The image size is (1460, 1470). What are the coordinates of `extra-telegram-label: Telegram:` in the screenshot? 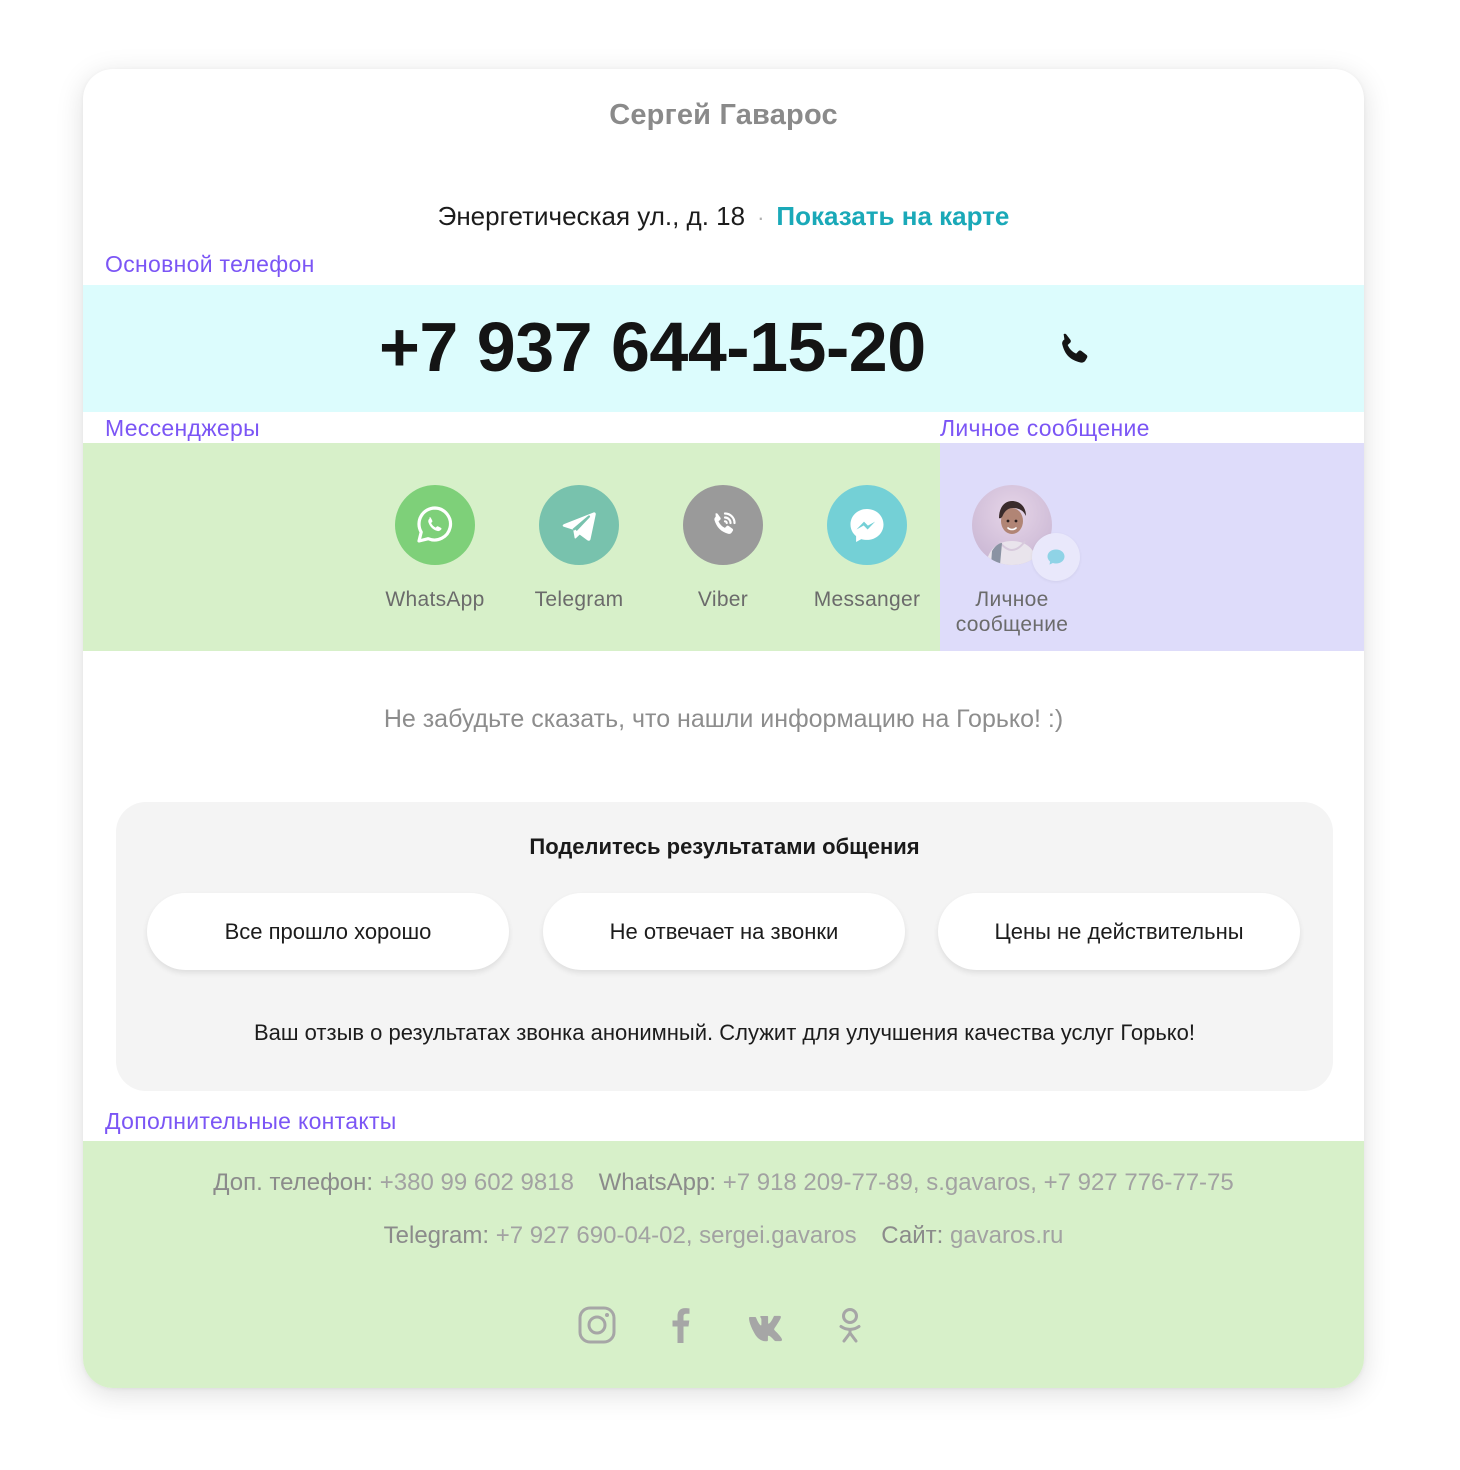 It's located at (436, 1235).